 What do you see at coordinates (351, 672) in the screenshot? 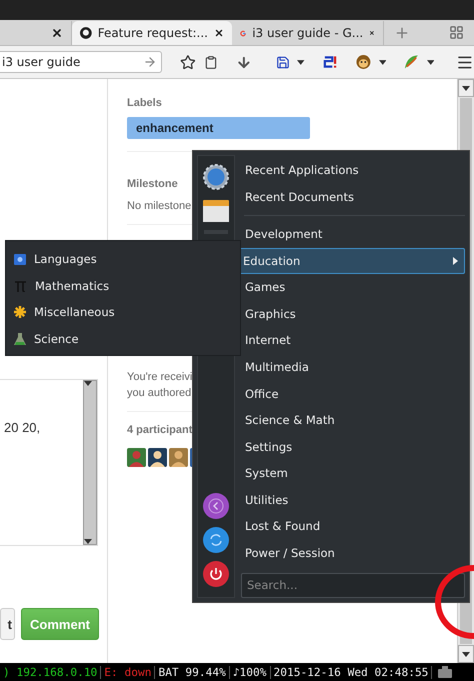
I see `status-segment: 2015-12-16 Wed 02:48:55` at bounding box center [351, 672].